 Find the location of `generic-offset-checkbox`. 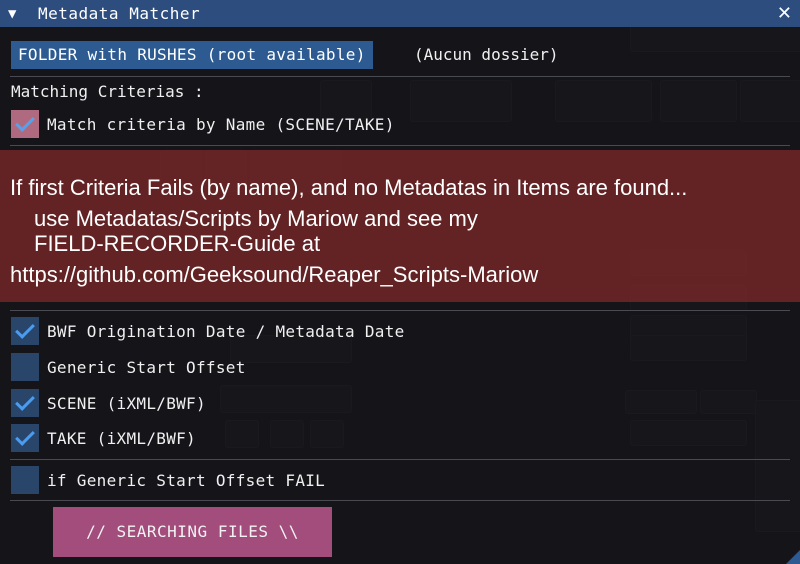

generic-offset-checkbox is located at coordinates (25, 367).